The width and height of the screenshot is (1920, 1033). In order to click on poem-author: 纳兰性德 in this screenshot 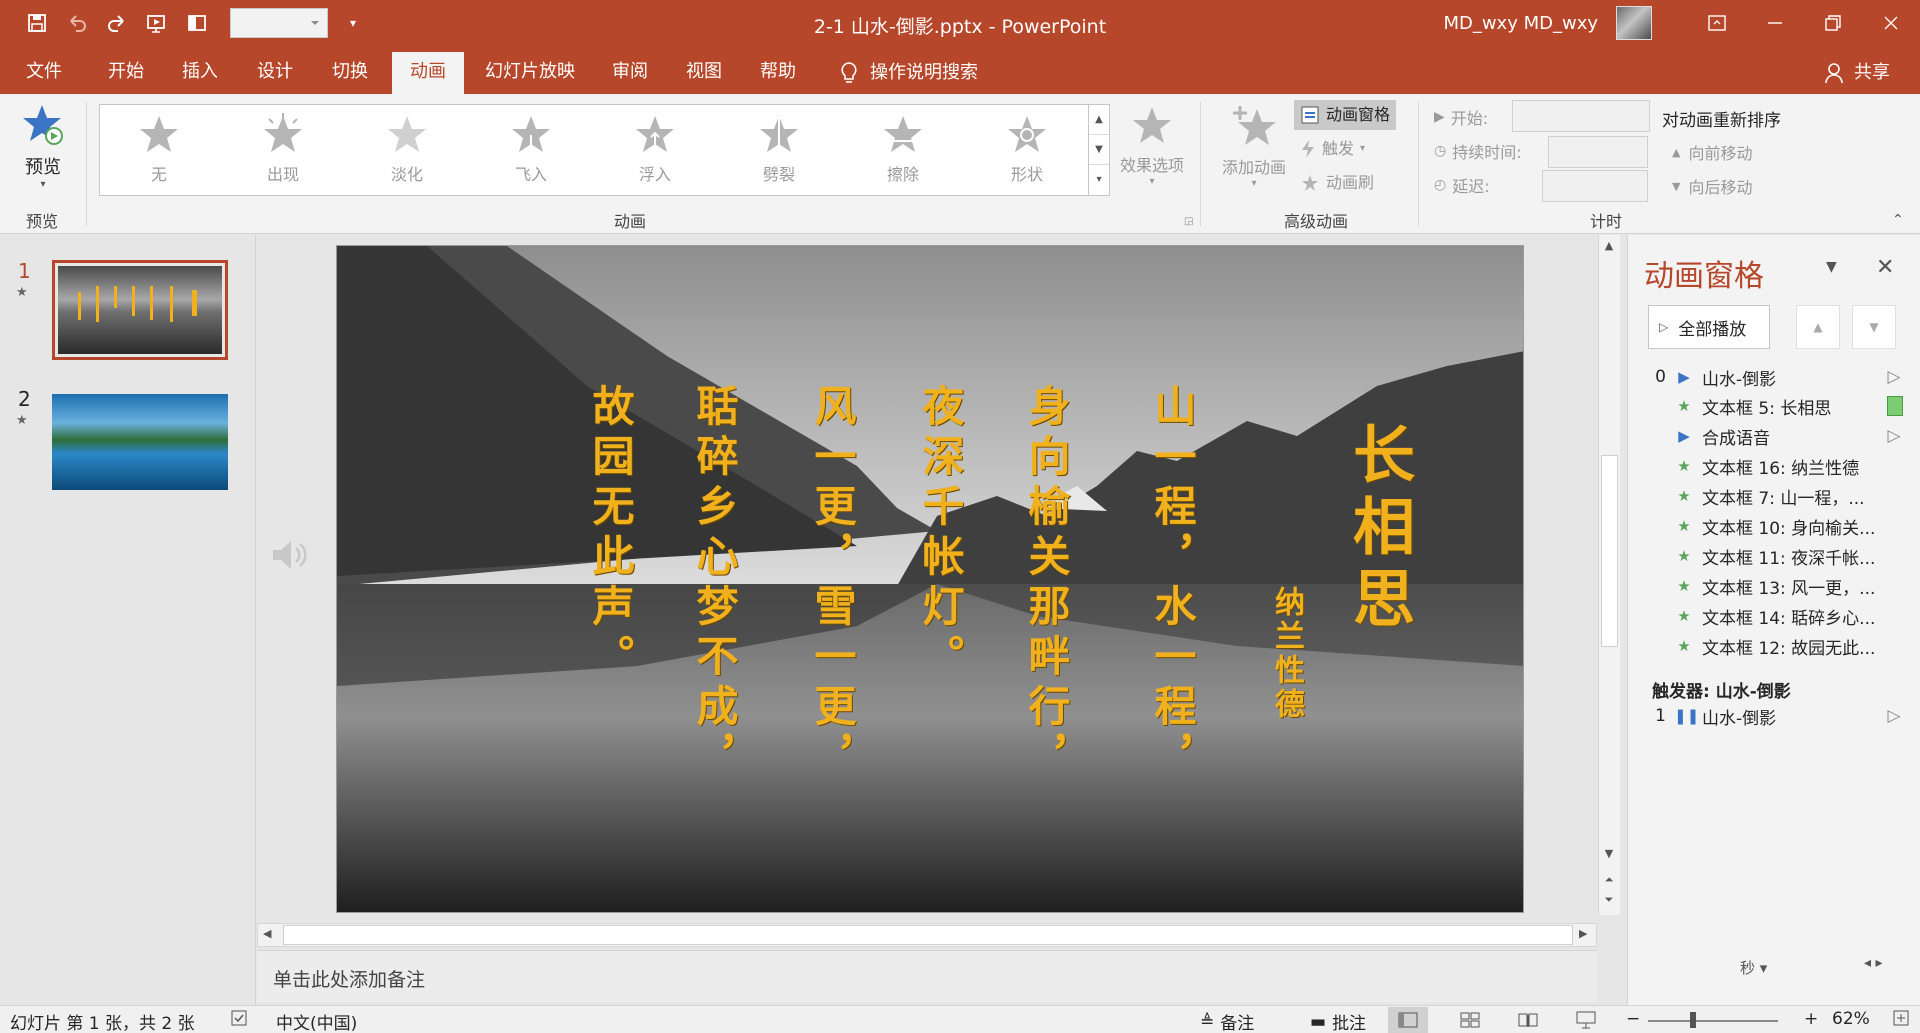, I will do `click(1286, 654)`.